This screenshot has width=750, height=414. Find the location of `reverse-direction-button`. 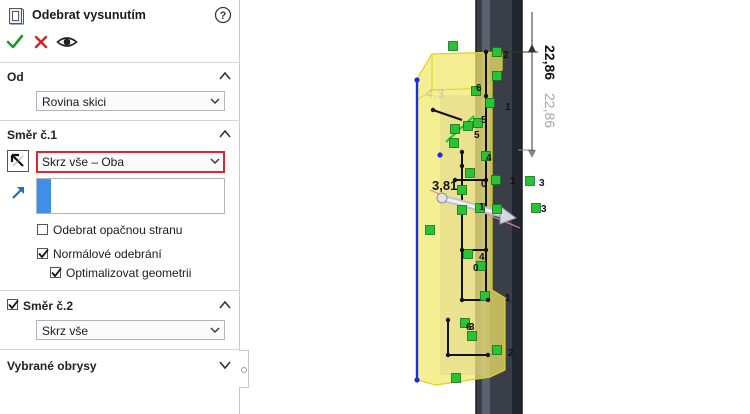

reverse-direction-button is located at coordinates (18, 161).